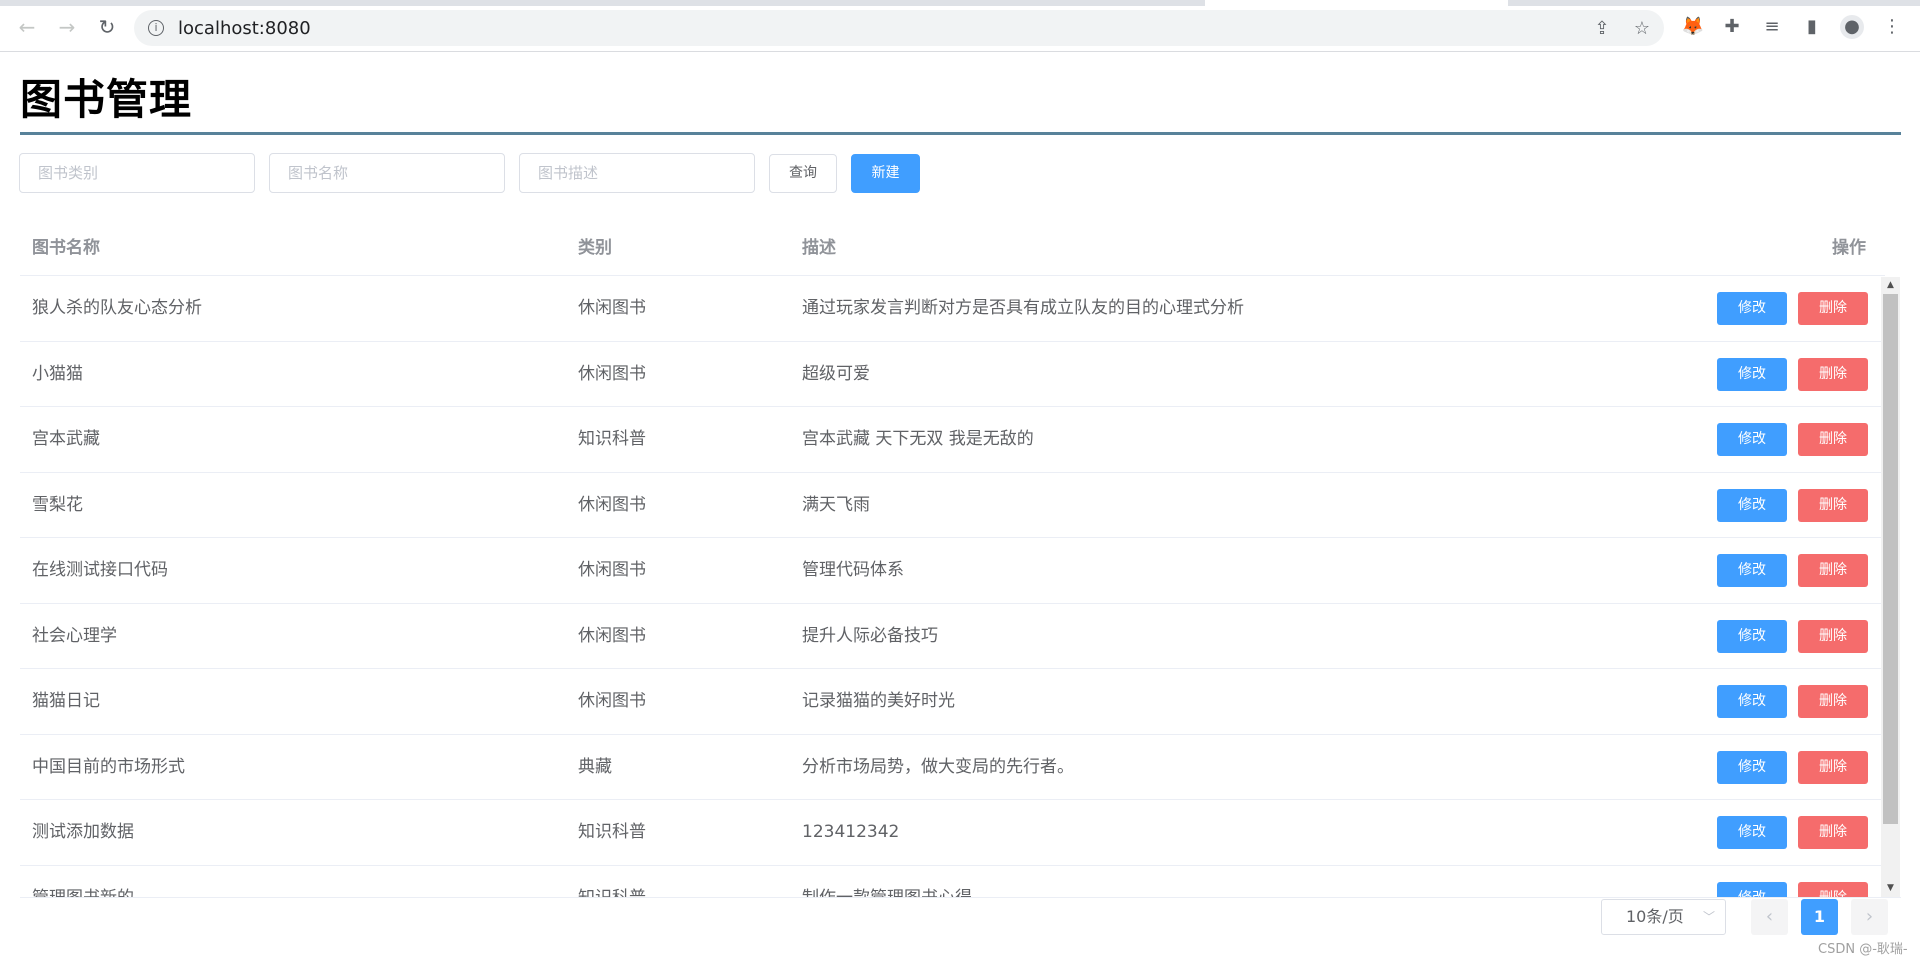 The width and height of the screenshot is (1920, 964). I want to click on table-row: 中国目前的市场形式 典藏 分析市场局势，做大变局的先行者。 修改 删除, so click(952, 767).